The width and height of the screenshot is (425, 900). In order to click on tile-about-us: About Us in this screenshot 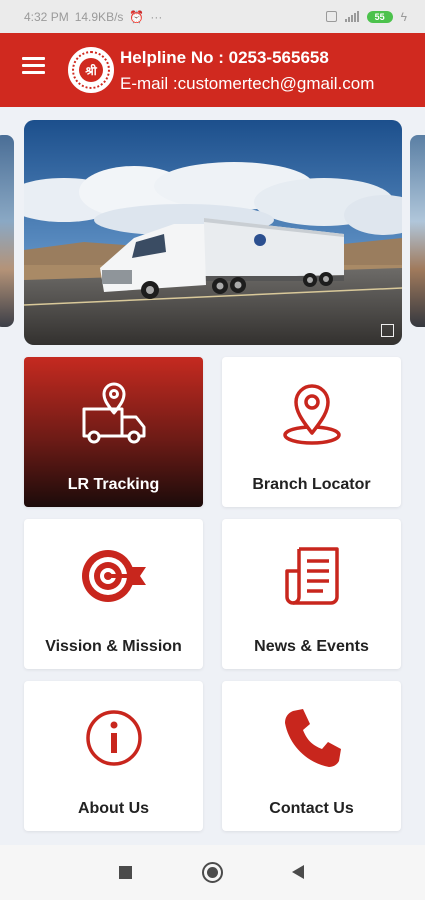, I will do `click(113, 756)`.